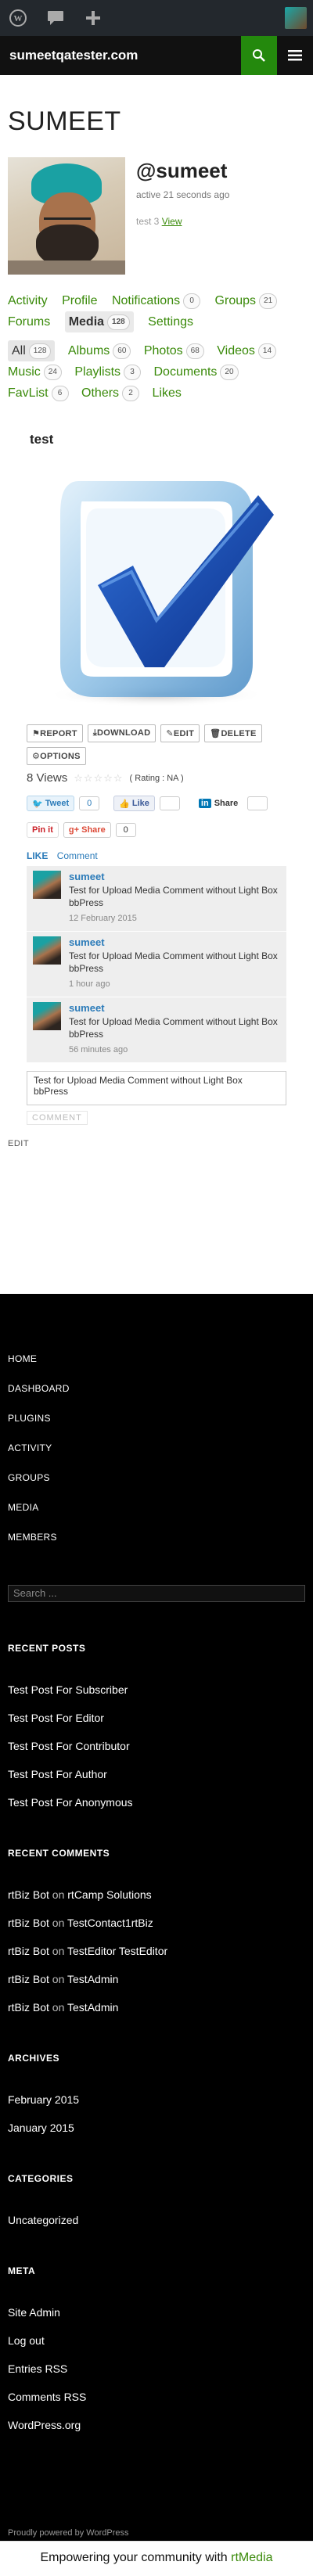 The width and height of the screenshot is (313, 2576). I want to click on rtmedia-link: rtMedia, so click(251, 2557).